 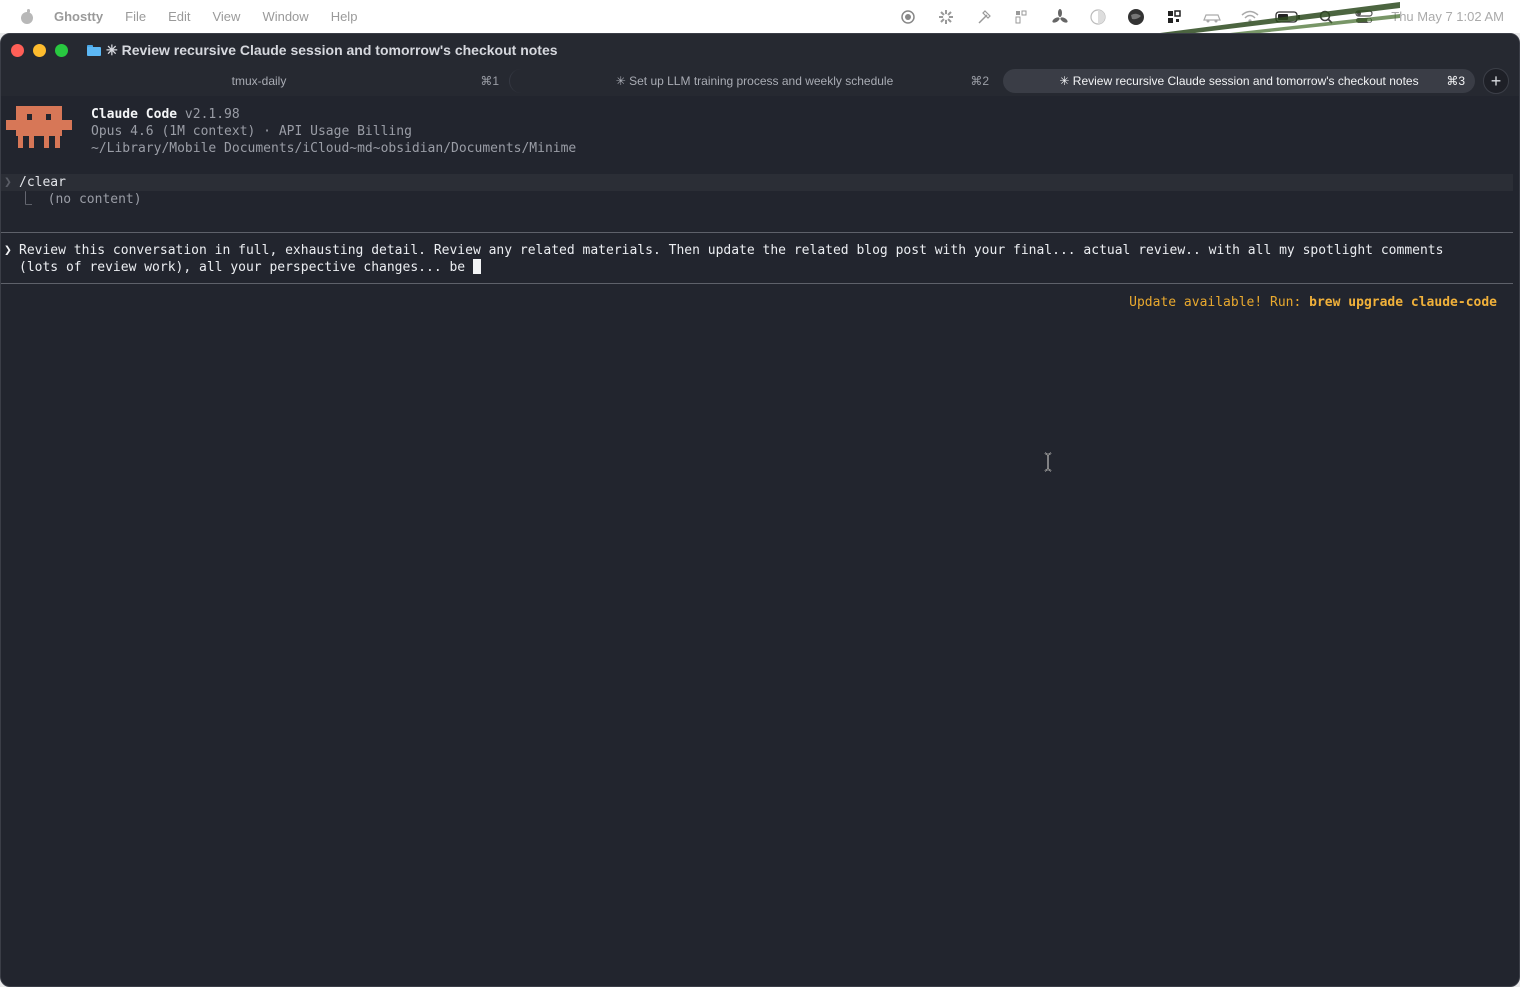 What do you see at coordinates (27, 16) in the screenshot?
I see `apple-icon` at bounding box center [27, 16].